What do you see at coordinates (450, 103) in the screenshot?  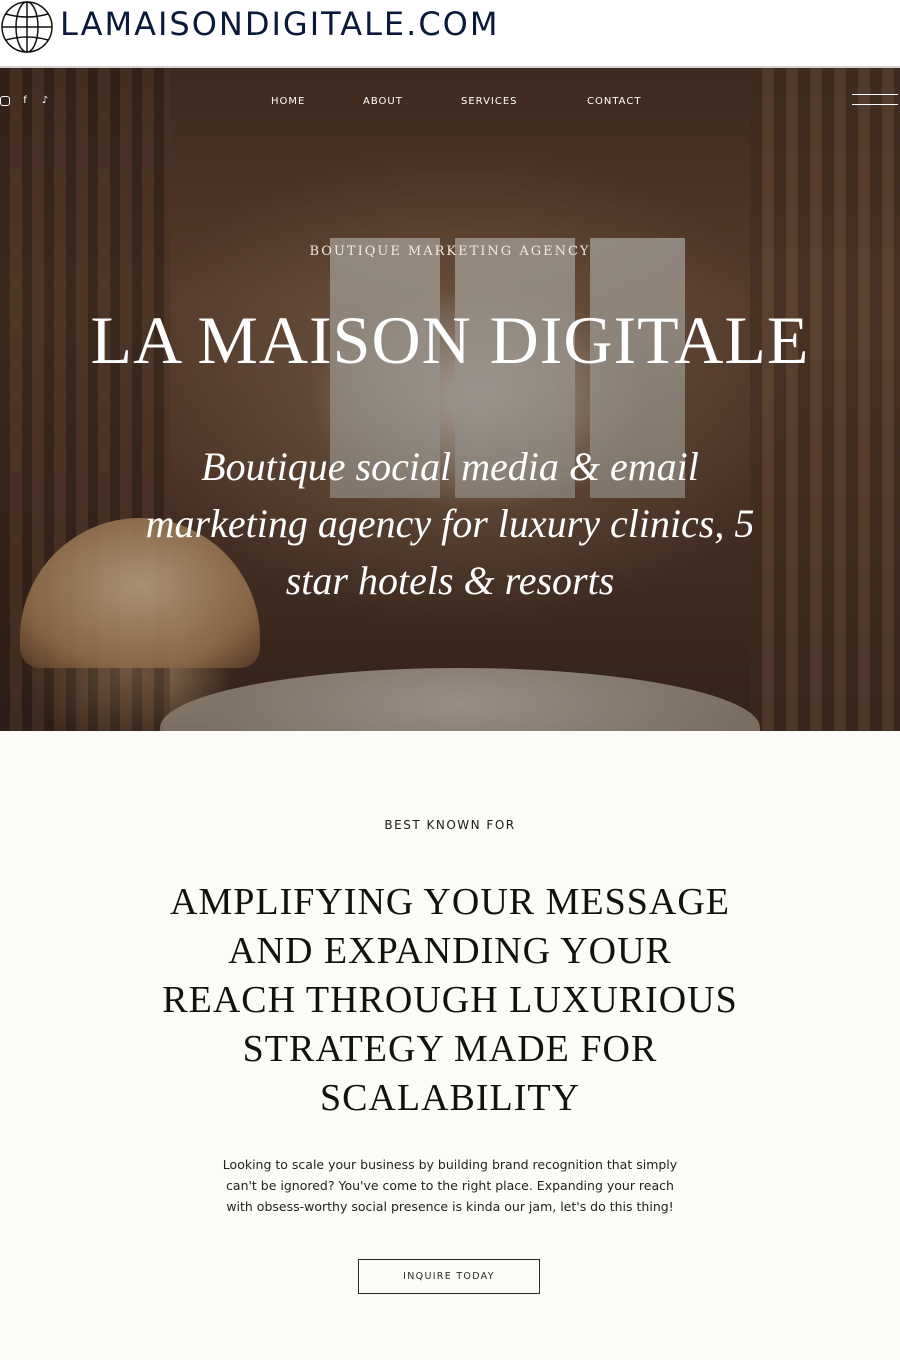 I see `main-nav: HOME ABOUT SERVICES CONTACT` at bounding box center [450, 103].